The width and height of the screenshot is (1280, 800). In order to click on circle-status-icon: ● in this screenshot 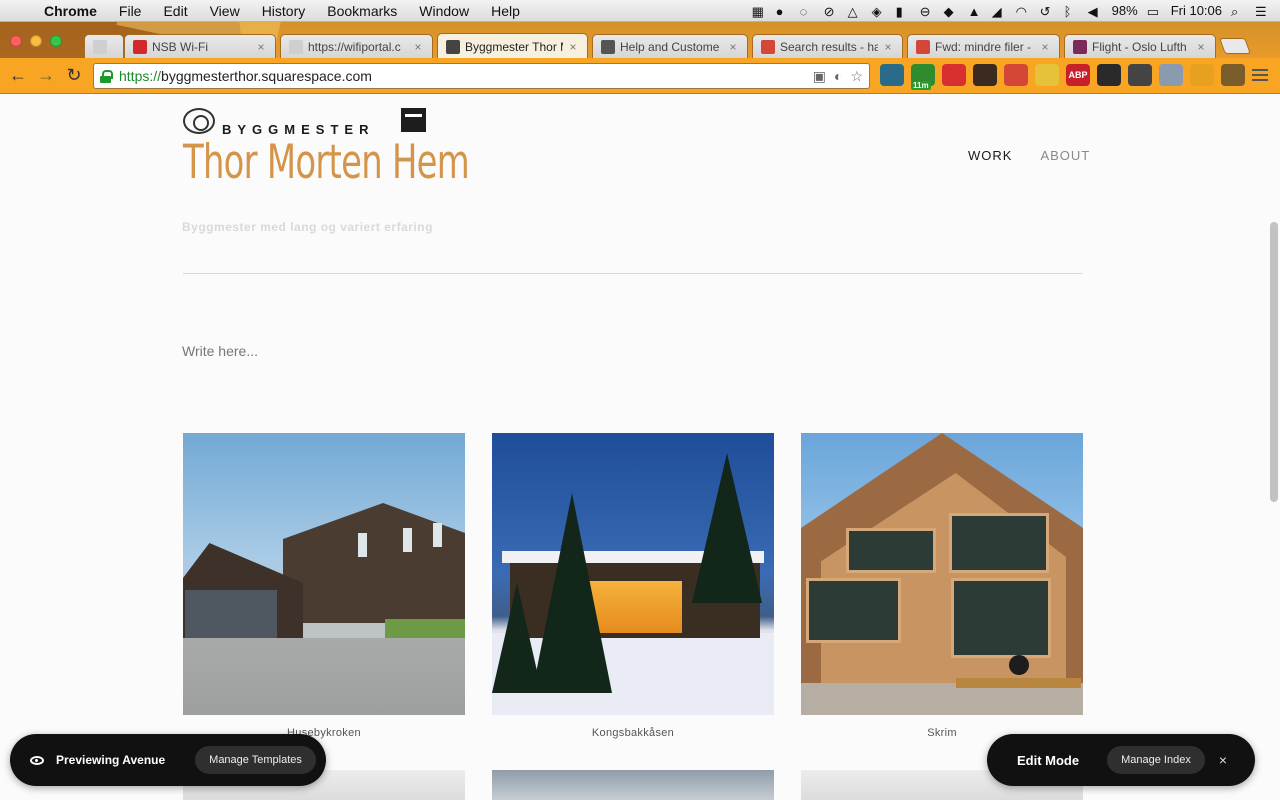, I will do `click(783, 11)`.